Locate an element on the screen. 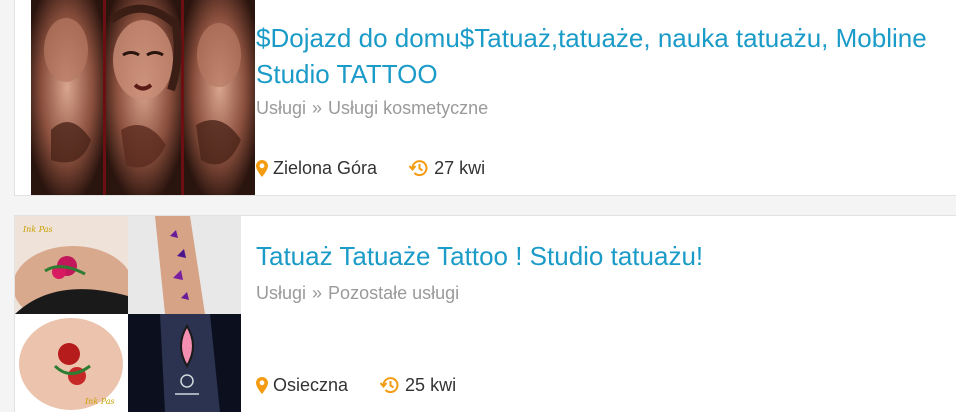 The height and width of the screenshot is (412, 956). listing-category-breadcrumb: Usługi » Usługi kosmetyczne is located at coordinates (372, 108).